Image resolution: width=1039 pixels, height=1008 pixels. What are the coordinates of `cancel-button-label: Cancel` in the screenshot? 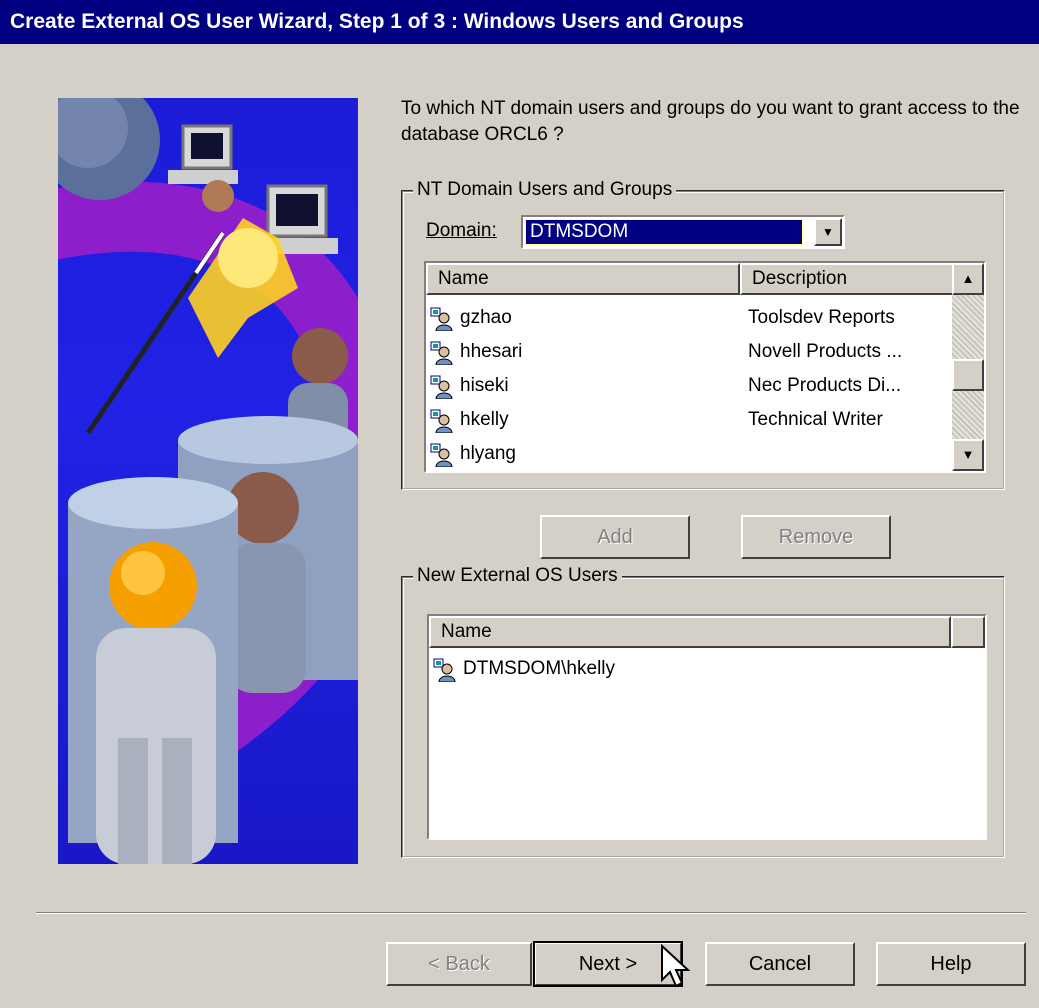 It's located at (780, 964).